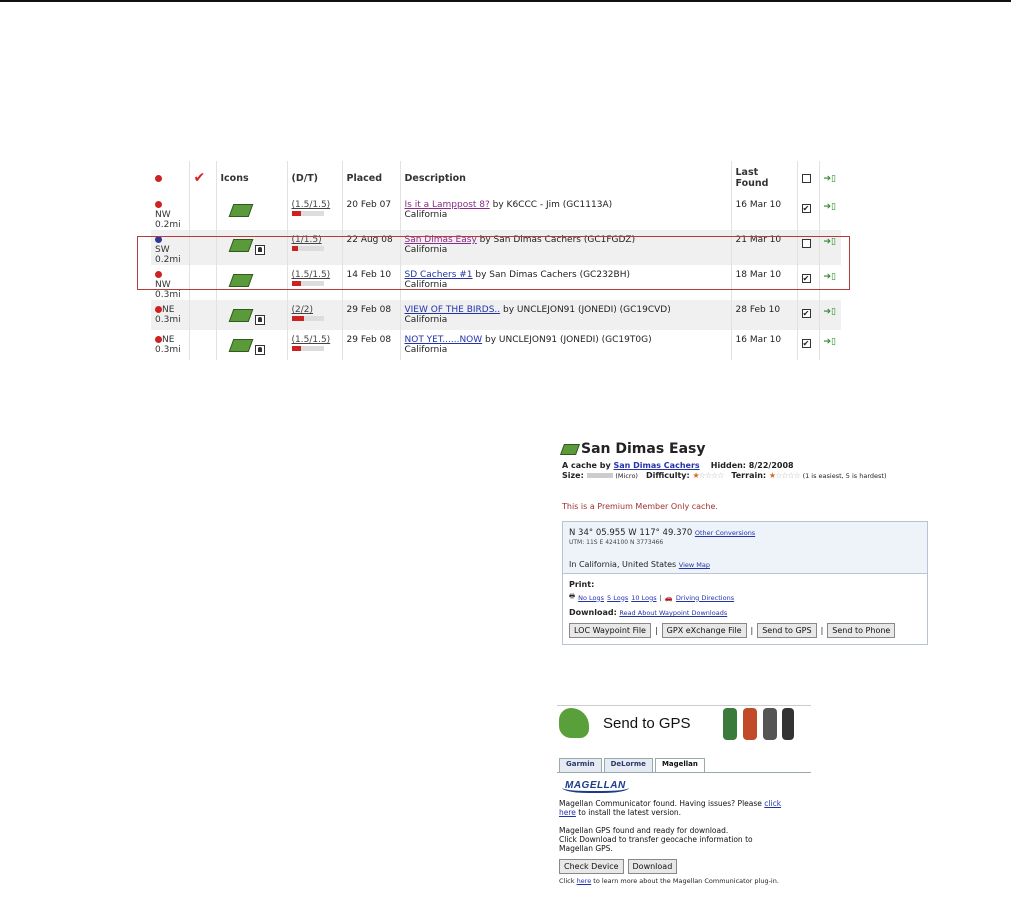 This screenshot has width=1011, height=918. Describe the element at coordinates (573, 475) in the screenshot. I see `size-label: Size:` at that location.